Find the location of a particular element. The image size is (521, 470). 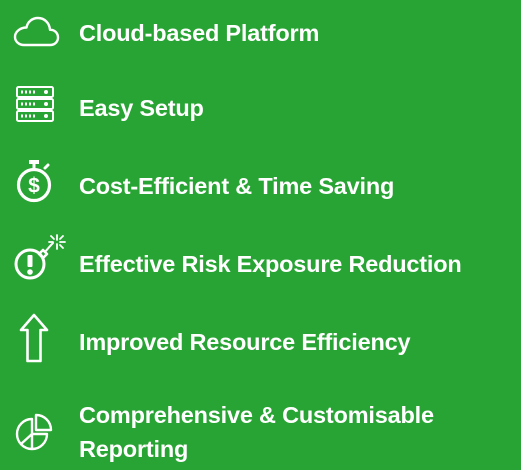

feature-label: Easy Setup is located at coordinates (141, 108).